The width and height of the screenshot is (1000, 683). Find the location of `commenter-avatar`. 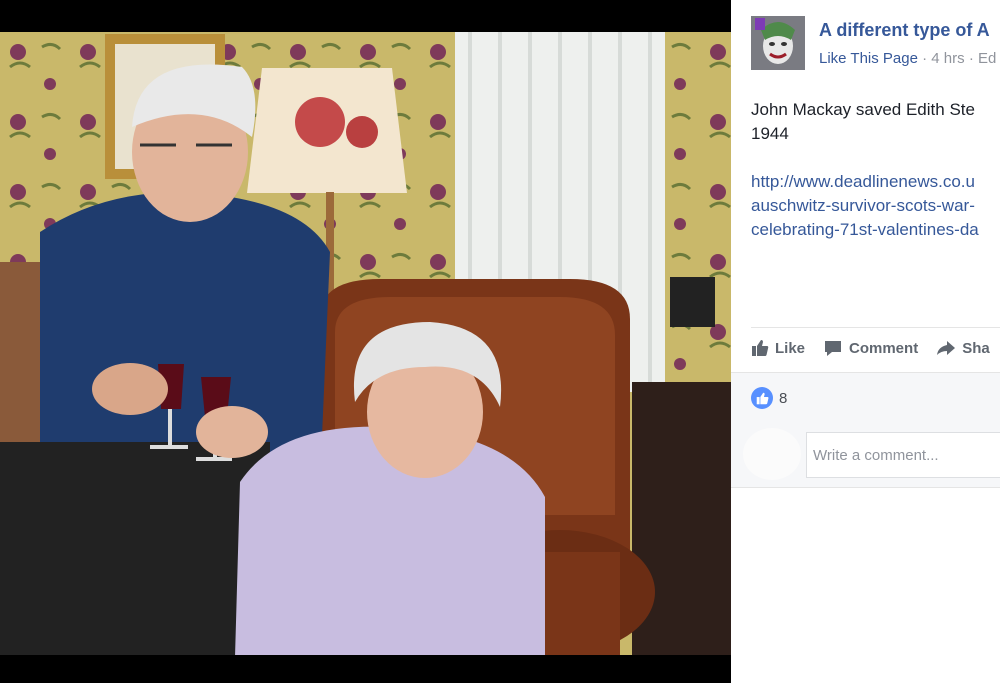

commenter-avatar is located at coordinates (772, 454).